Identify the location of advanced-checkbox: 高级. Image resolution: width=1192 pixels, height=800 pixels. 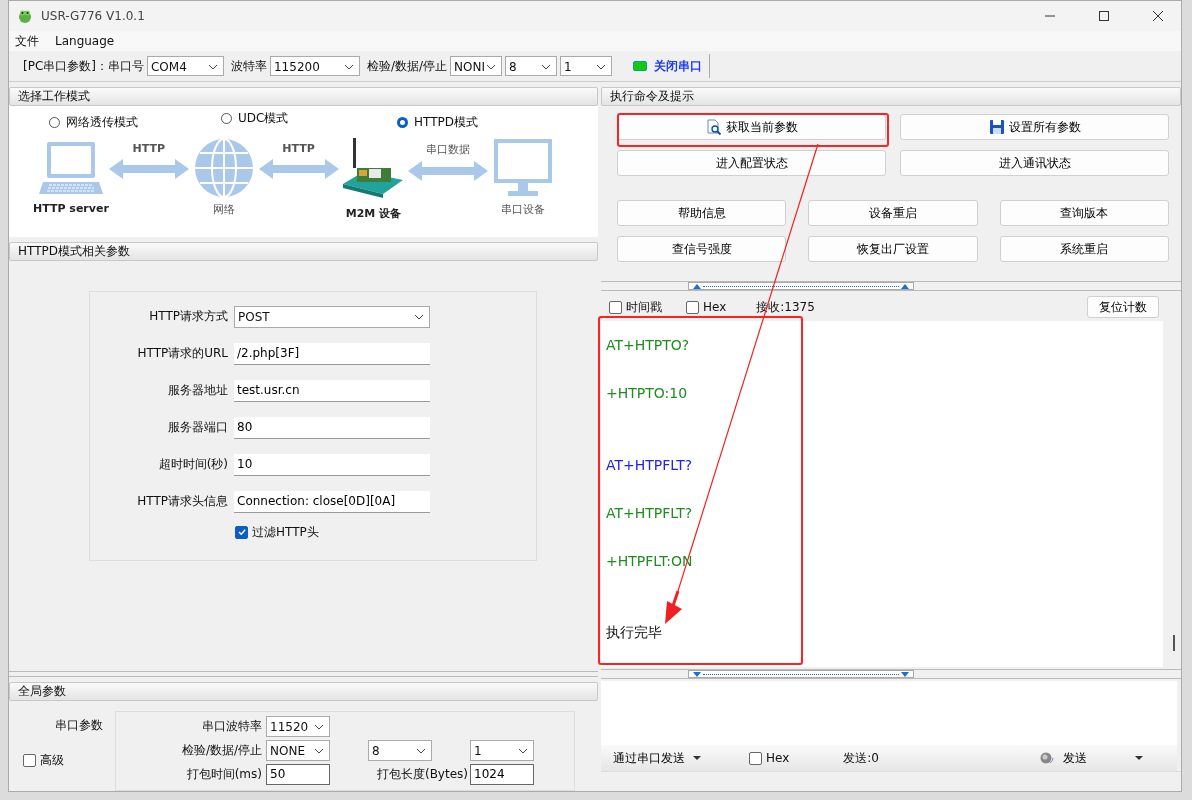
(43, 760).